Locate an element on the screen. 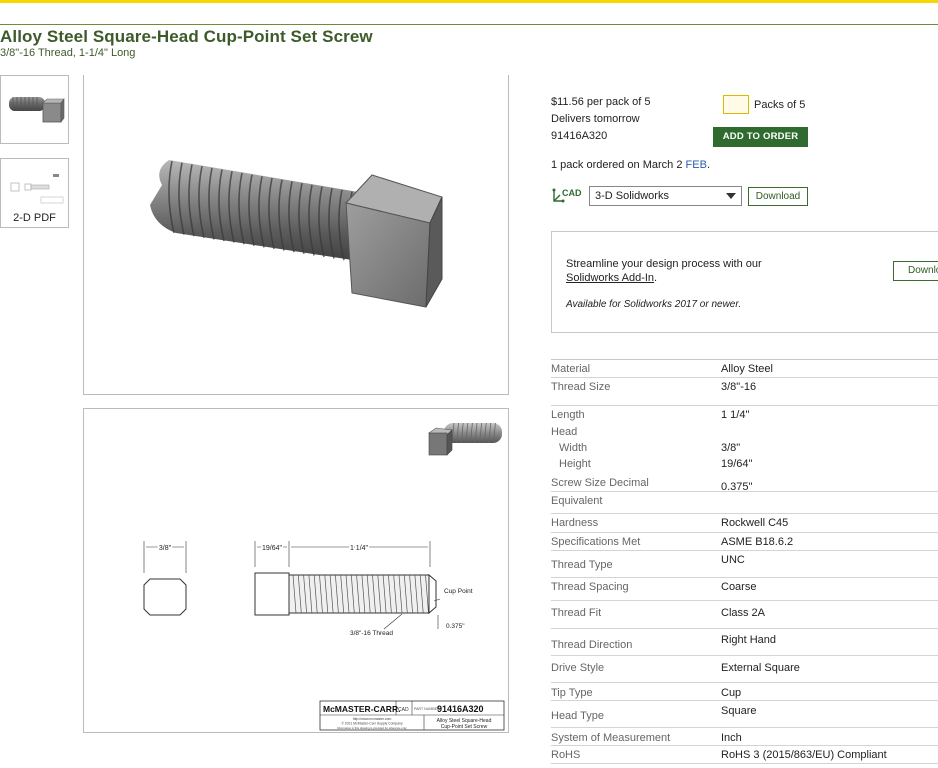 The height and width of the screenshot is (768, 938). spec-value: RoHS 3 (2015/863/EU) Compliant is located at coordinates (804, 755).